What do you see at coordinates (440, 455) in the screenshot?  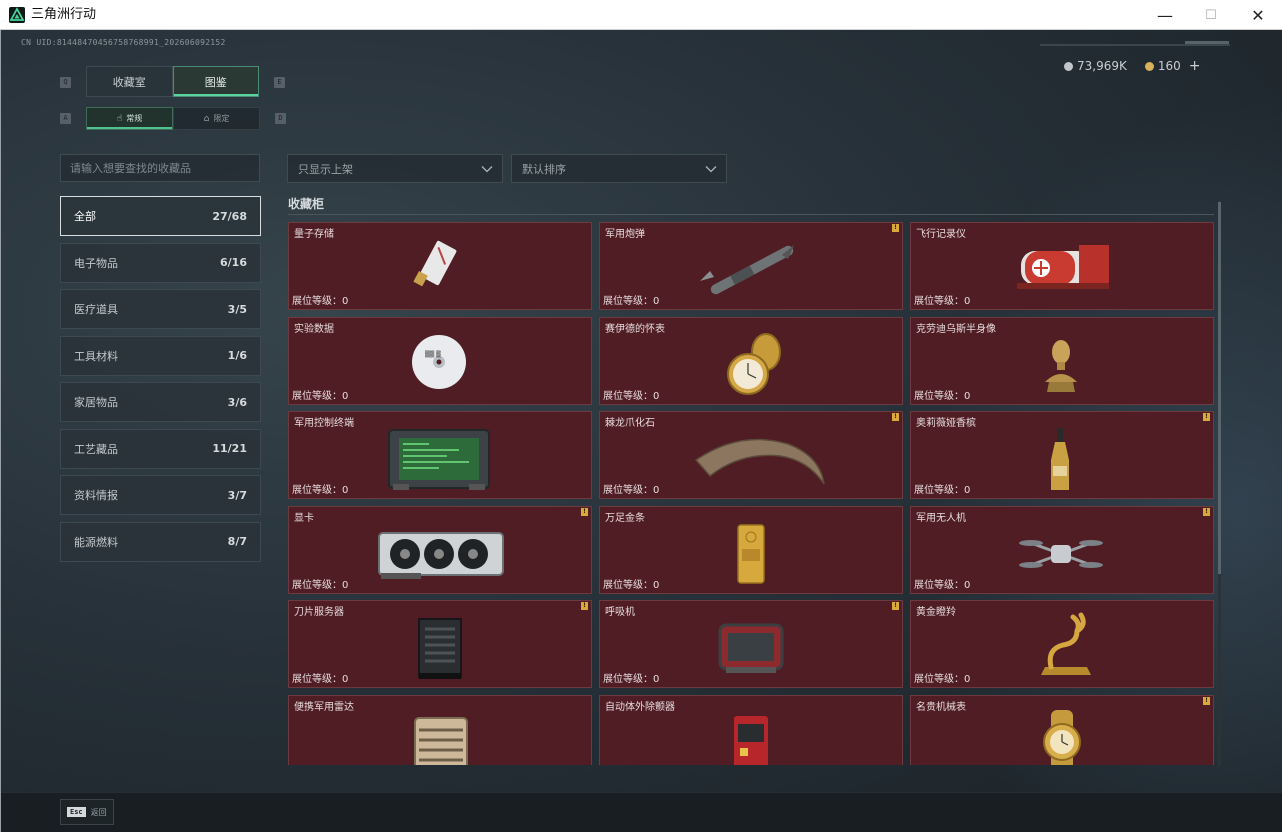 I see `collectible-card: 军用控制终端 展位等级：0` at bounding box center [440, 455].